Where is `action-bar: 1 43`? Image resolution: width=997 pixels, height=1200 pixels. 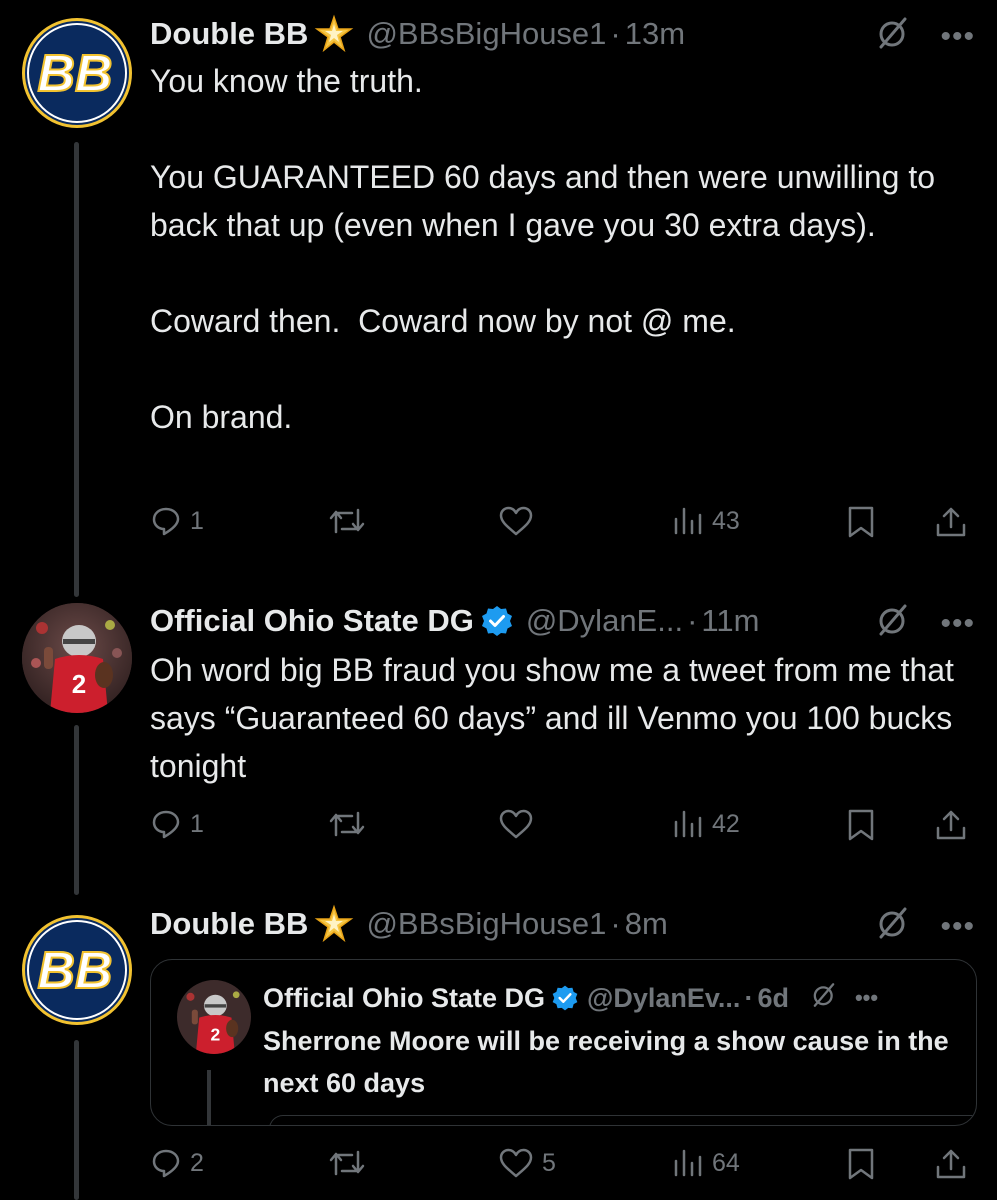 action-bar: 1 43 is located at coordinates (565, 523).